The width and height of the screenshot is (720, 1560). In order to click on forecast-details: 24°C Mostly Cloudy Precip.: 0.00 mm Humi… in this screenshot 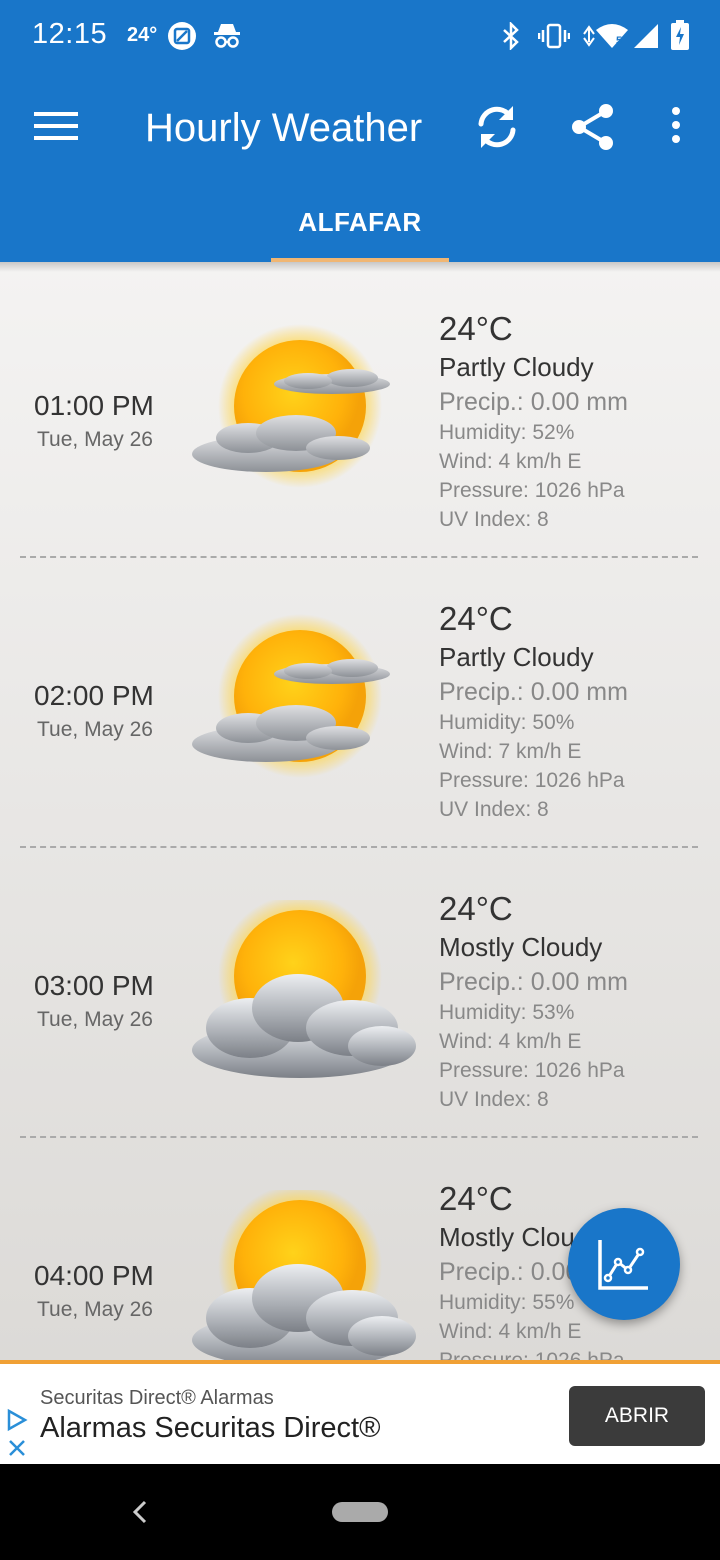, I will do `click(533, 1002)`.